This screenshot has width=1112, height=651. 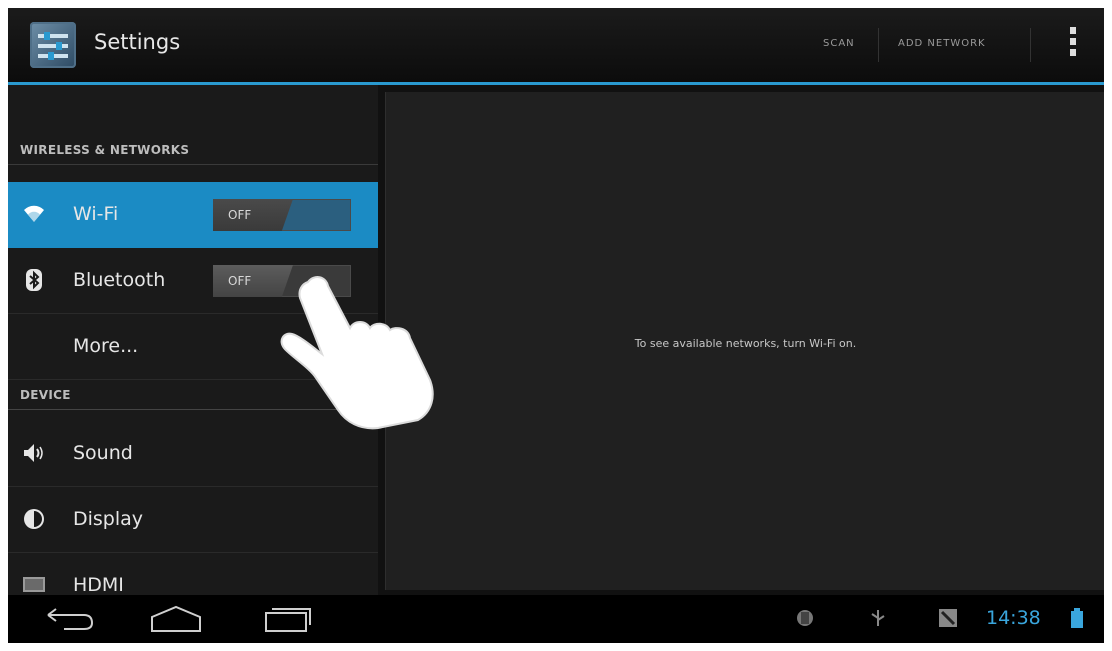 I want to click on recent-apps-icon, so click(x=288, y=619).